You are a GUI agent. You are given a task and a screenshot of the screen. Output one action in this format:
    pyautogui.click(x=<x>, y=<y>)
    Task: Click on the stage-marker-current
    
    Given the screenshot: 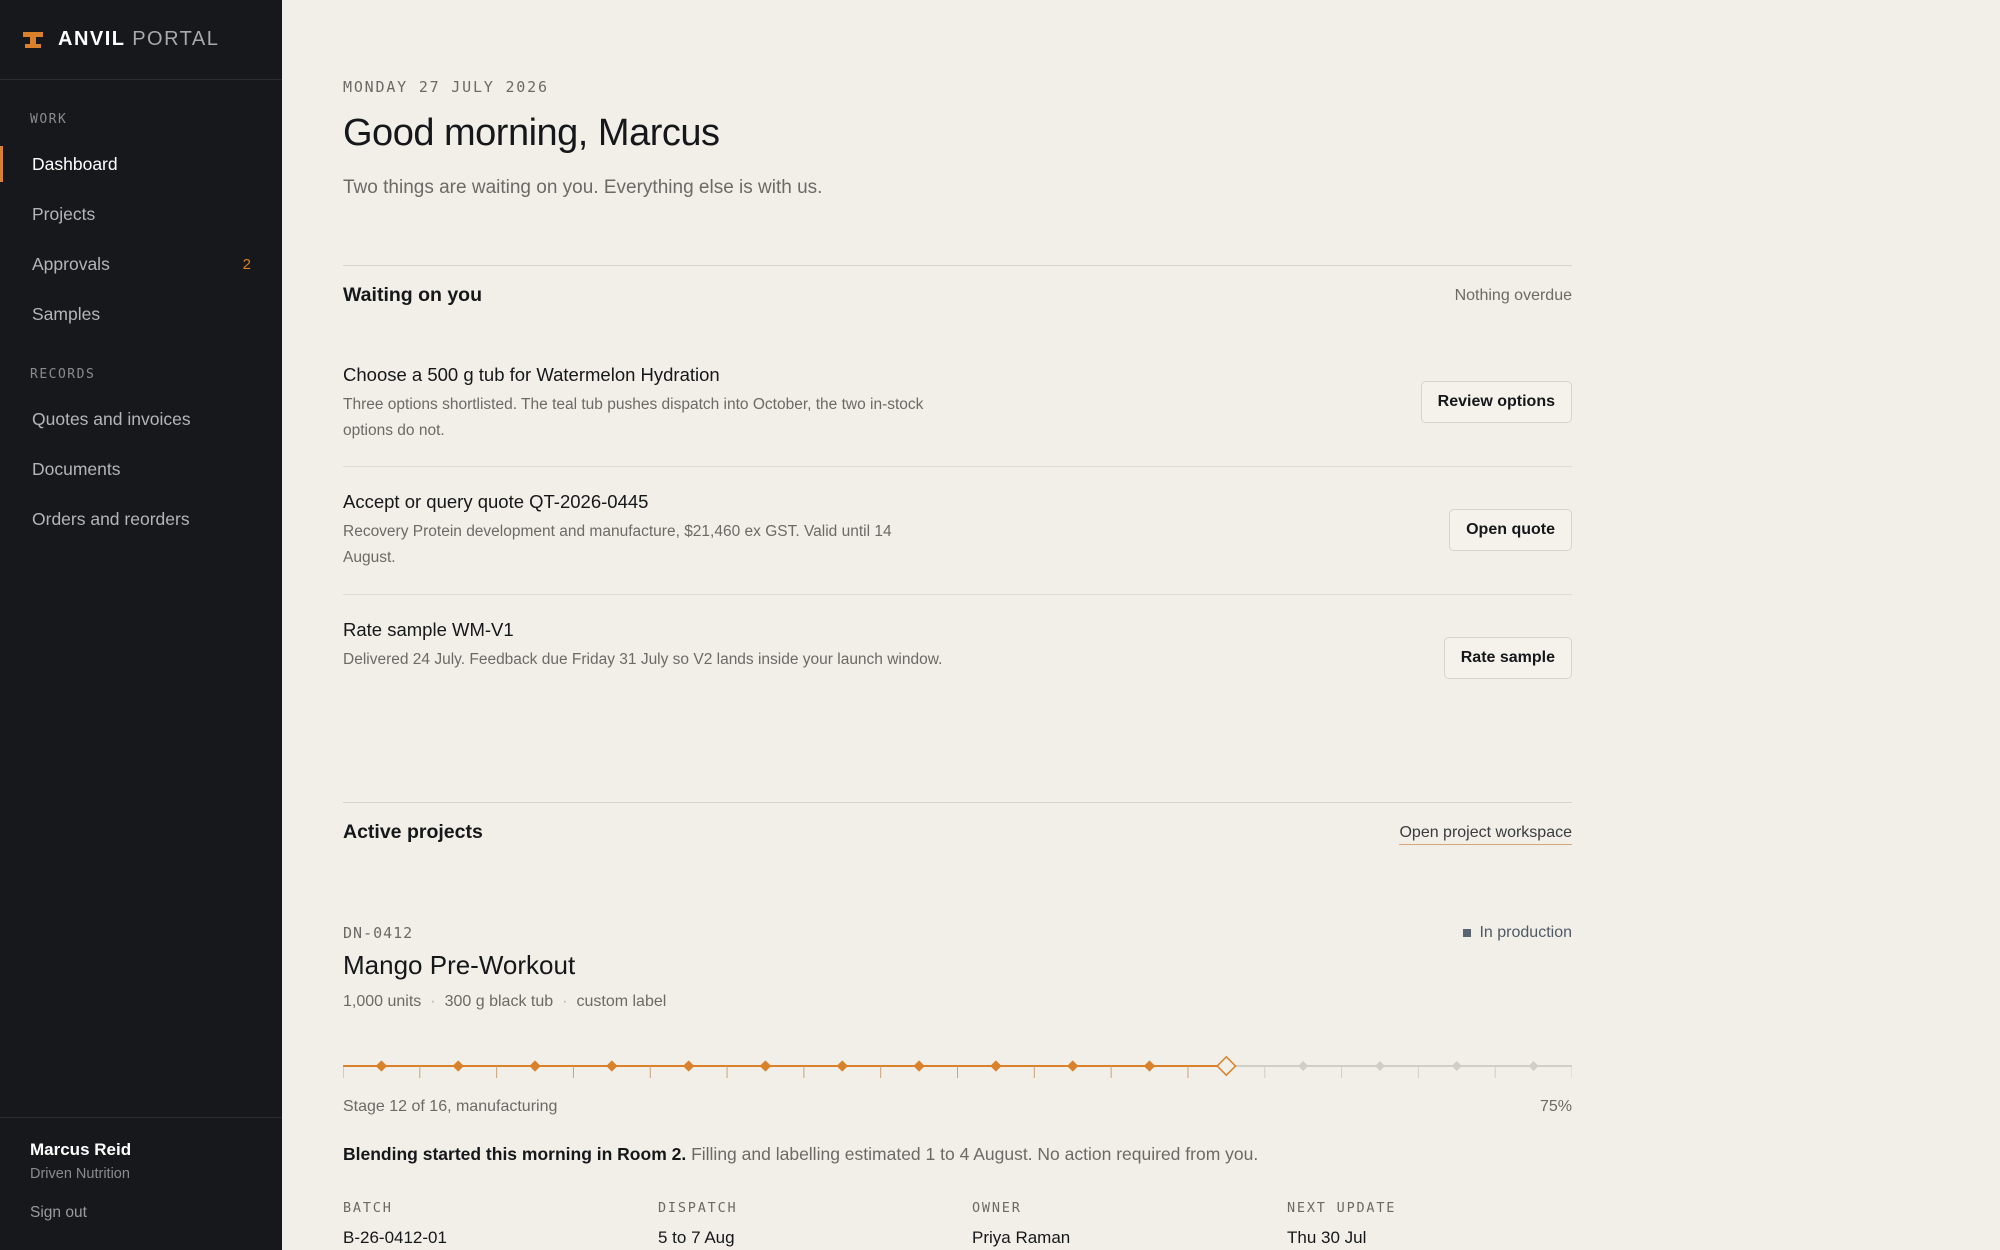 What is the action you would take?
    pyautogui.click(x=1226, y=1066)
    